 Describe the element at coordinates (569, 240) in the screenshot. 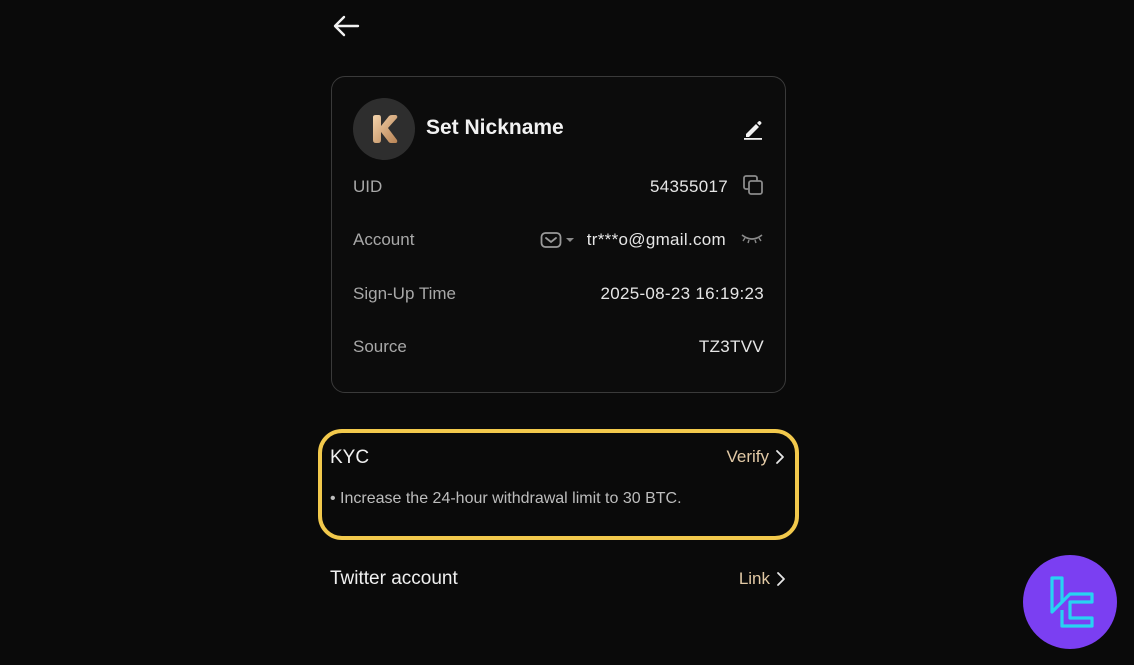

I see `caret-down-icon` at that location.